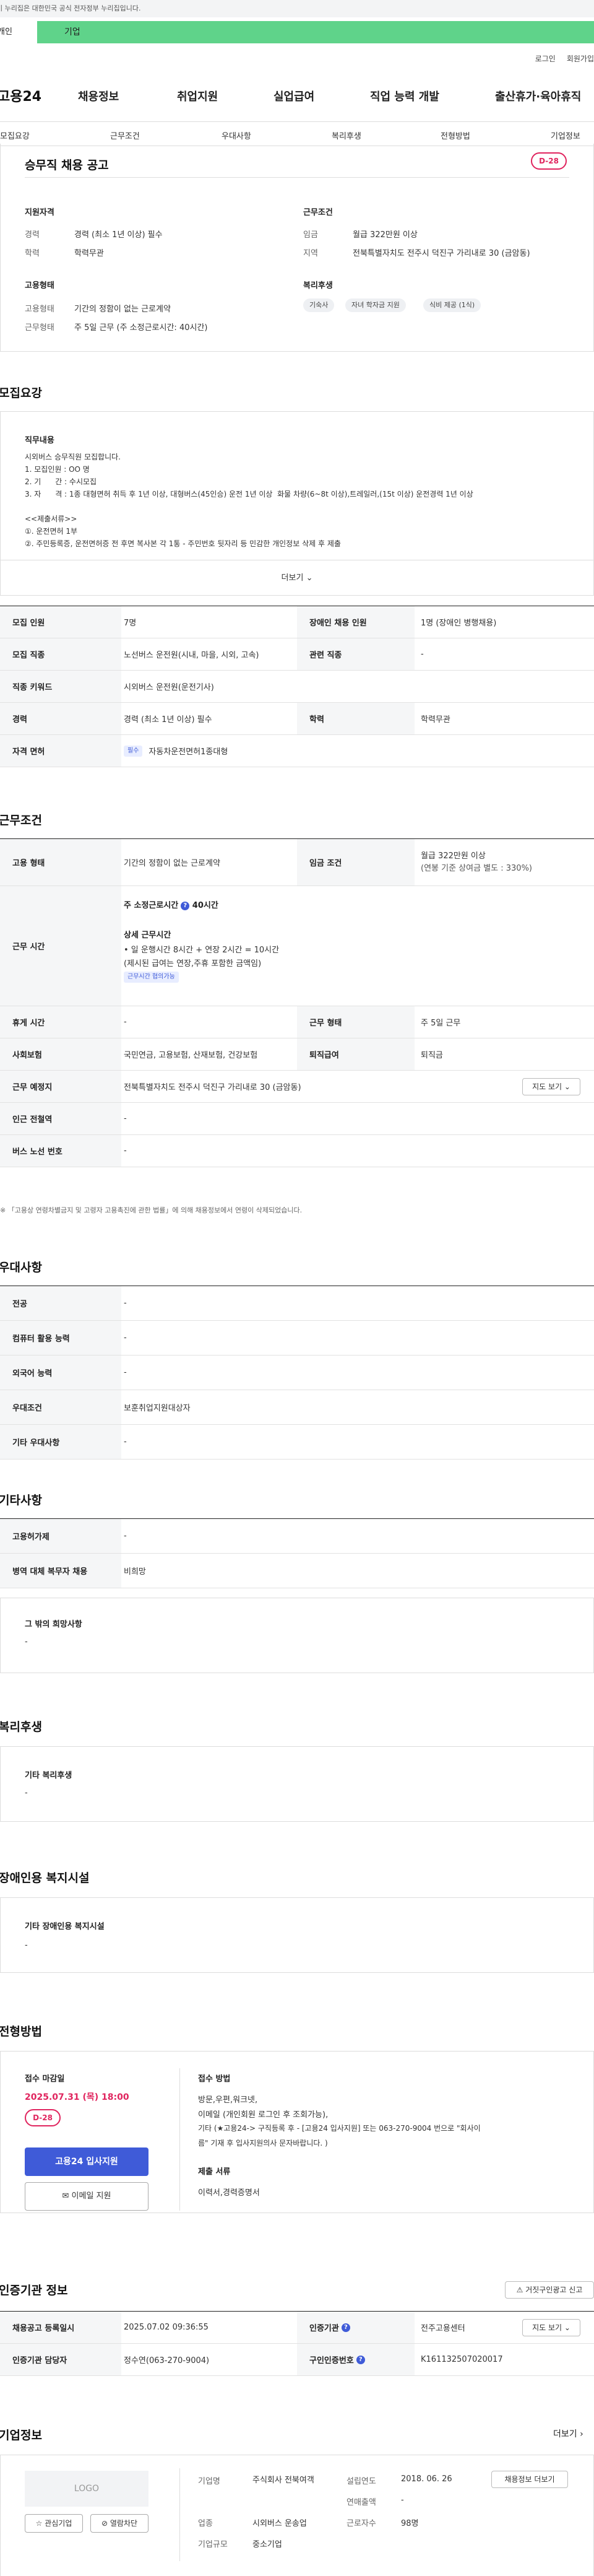 Image resolution: width=594 pixels, height=2576 pixels. I want to click on disab-box-title: 기타 장애인용 복지시설, so click(65, 1926).